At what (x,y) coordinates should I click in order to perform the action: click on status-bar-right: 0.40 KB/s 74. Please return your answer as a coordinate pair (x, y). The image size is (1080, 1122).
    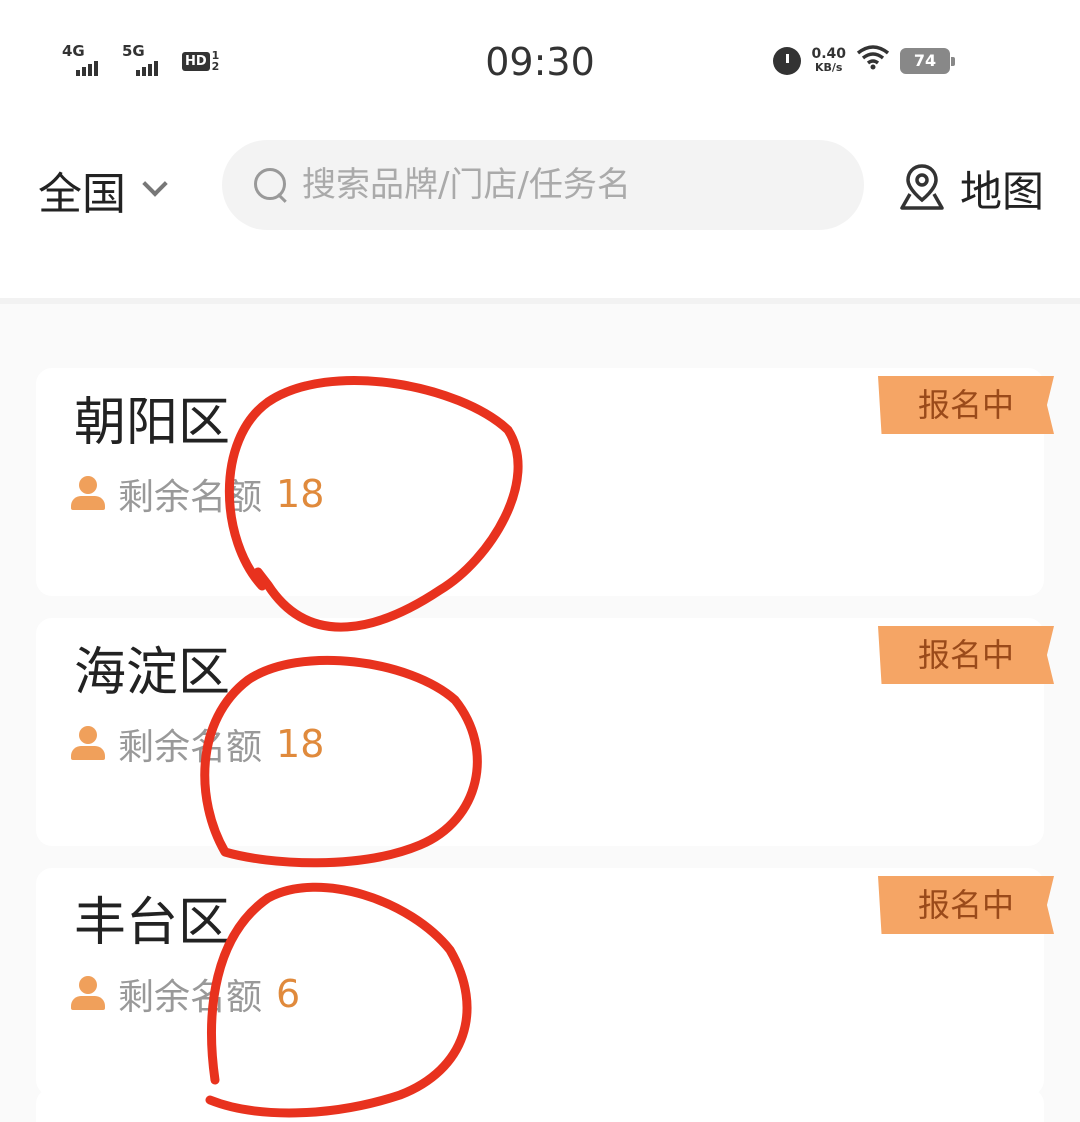
    Looking at the image, I should click on (864, 60).